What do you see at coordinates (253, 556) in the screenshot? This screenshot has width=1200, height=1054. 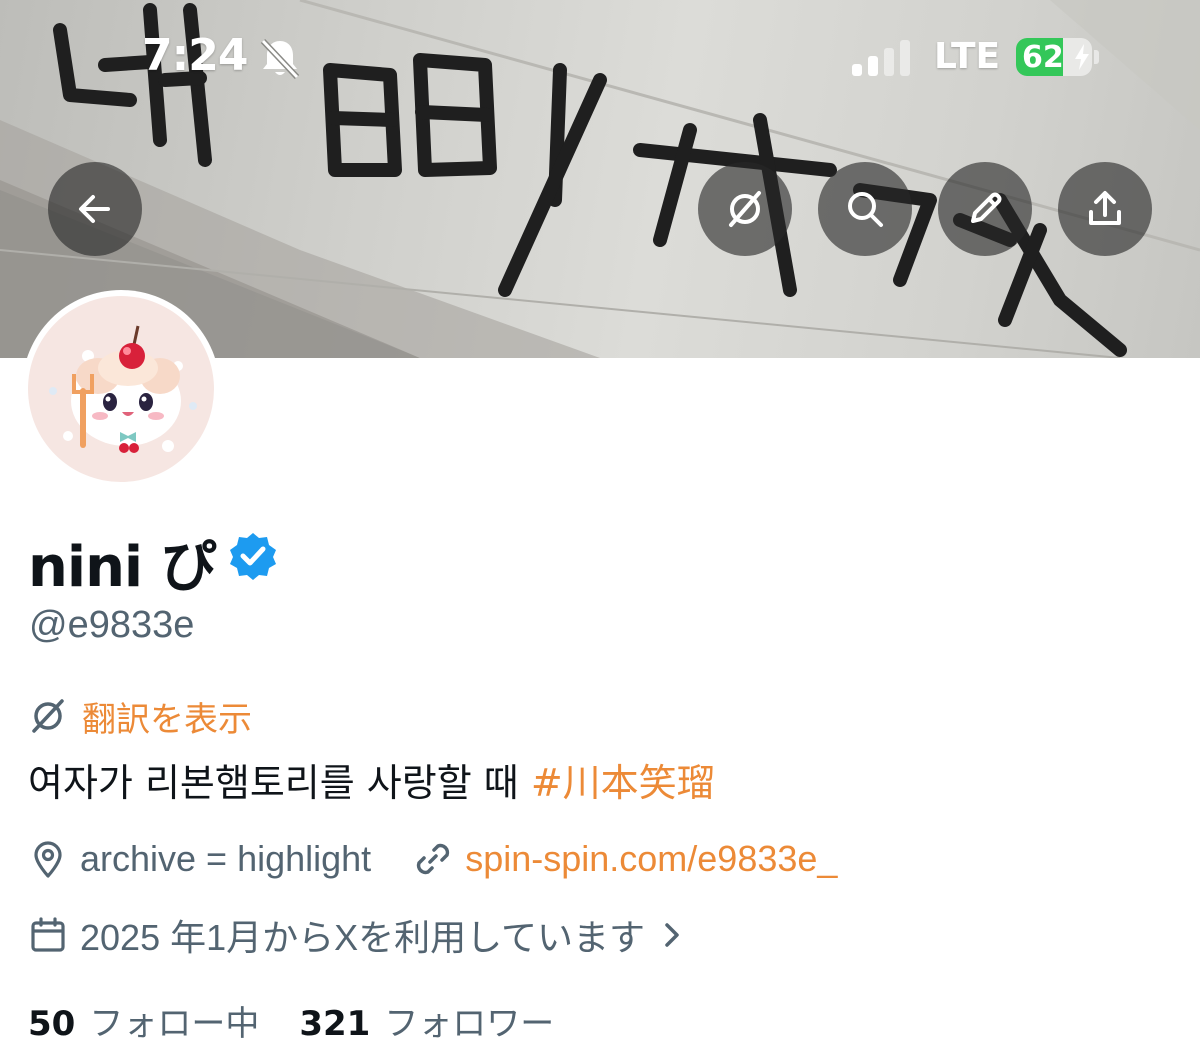 I see `verified-badge-icon` at bounding box center [253, 556].